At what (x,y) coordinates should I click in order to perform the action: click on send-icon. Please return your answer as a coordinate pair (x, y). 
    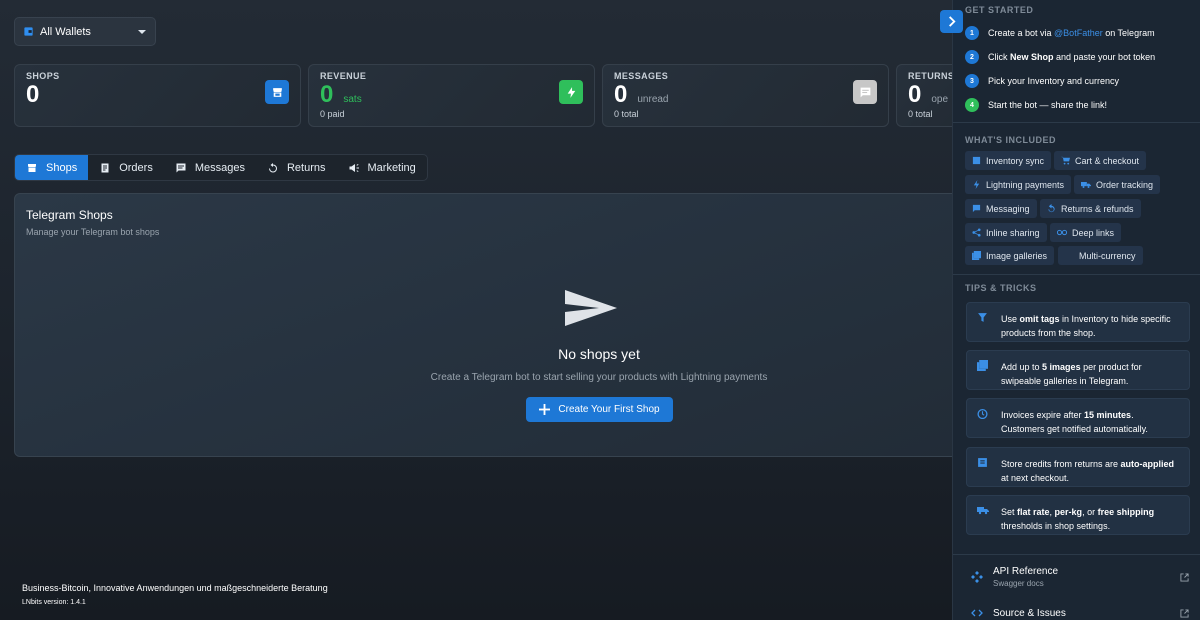
    Looking at the image, I should click on (591, 308).